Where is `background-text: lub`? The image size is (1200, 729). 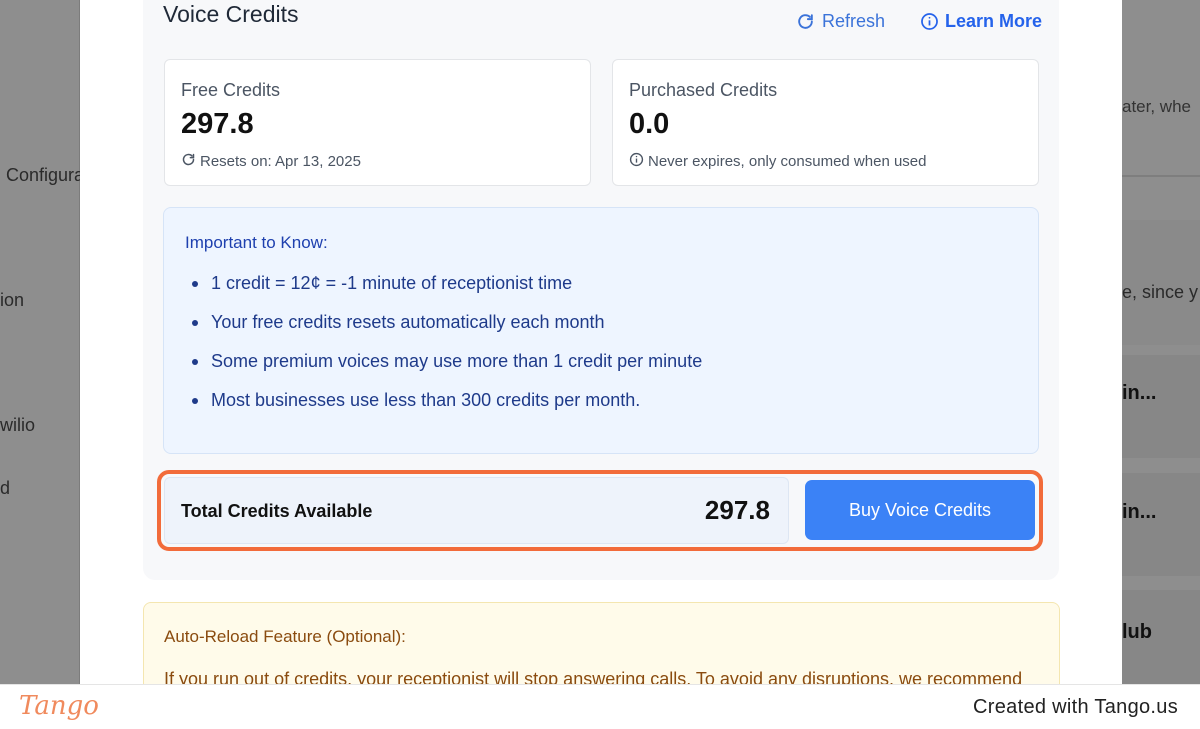 background-text: lub is located at coordinates (1137, 632).